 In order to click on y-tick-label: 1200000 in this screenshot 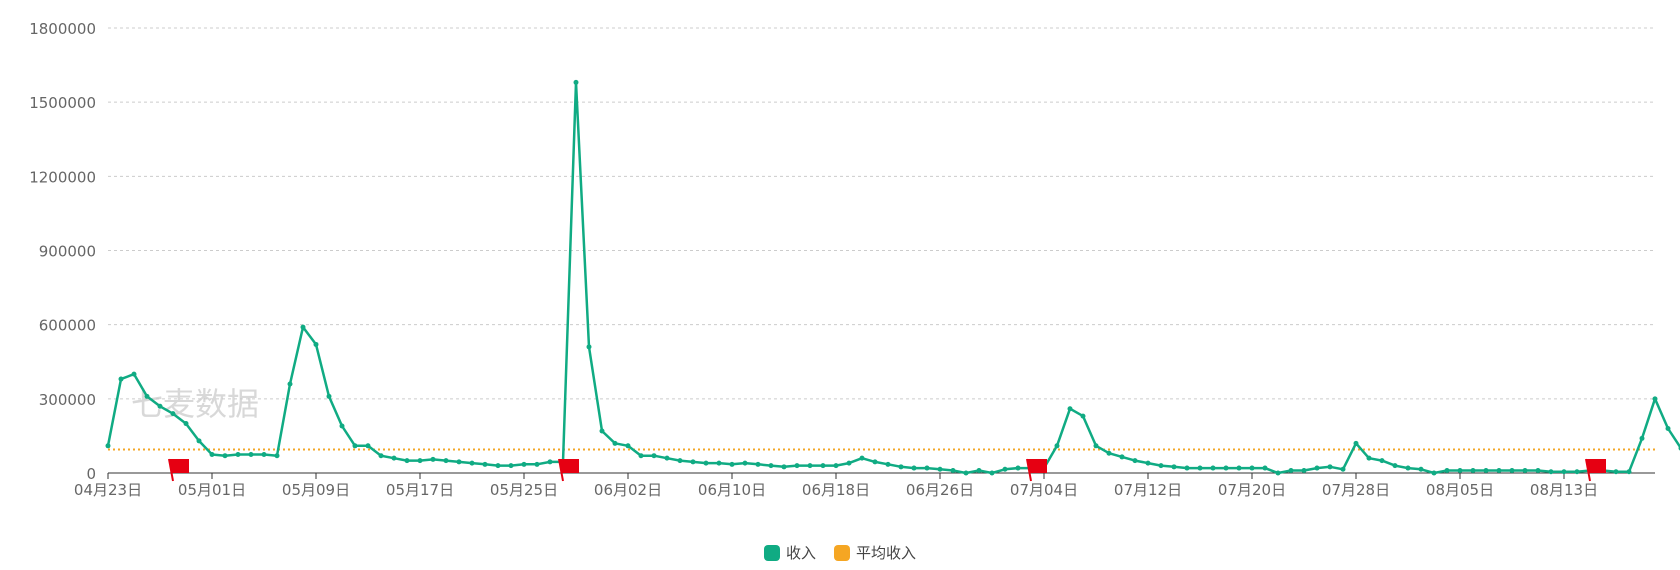, I will do `click(62, 177)`.